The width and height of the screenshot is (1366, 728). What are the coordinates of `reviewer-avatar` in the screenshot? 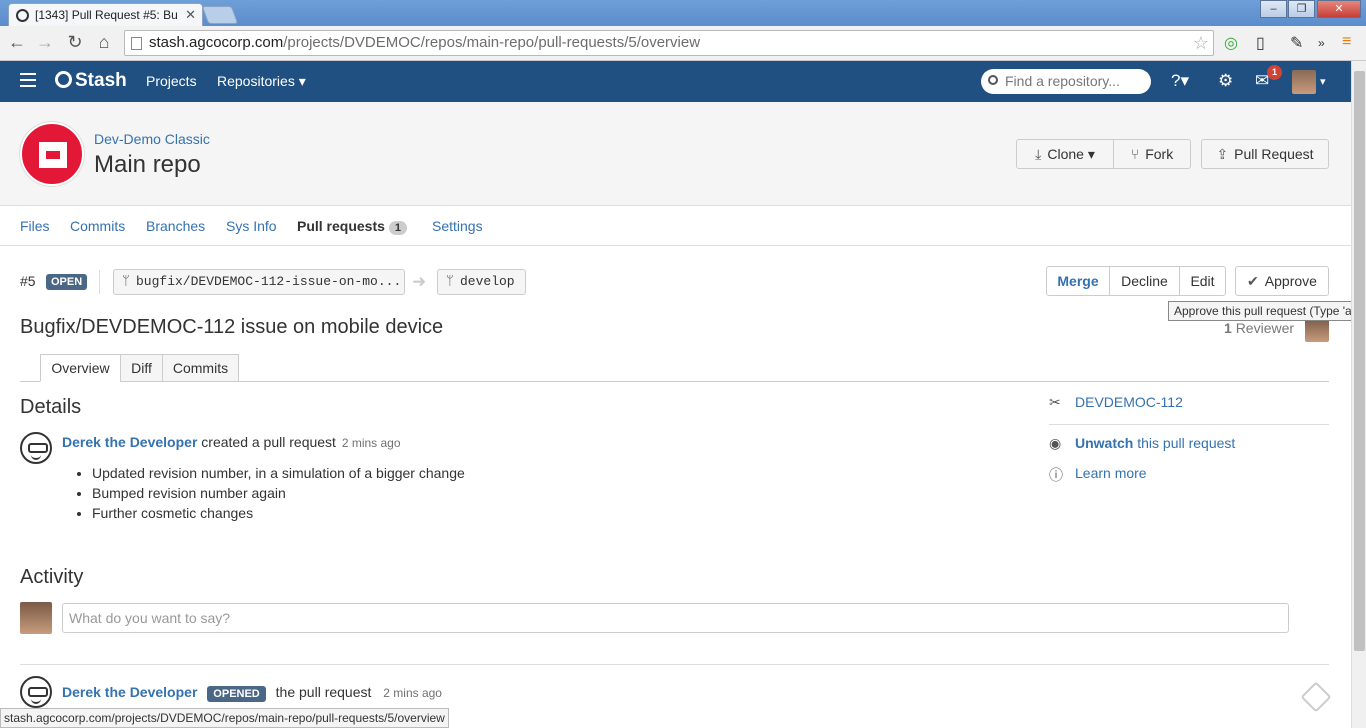 It's located at (1317, 330).